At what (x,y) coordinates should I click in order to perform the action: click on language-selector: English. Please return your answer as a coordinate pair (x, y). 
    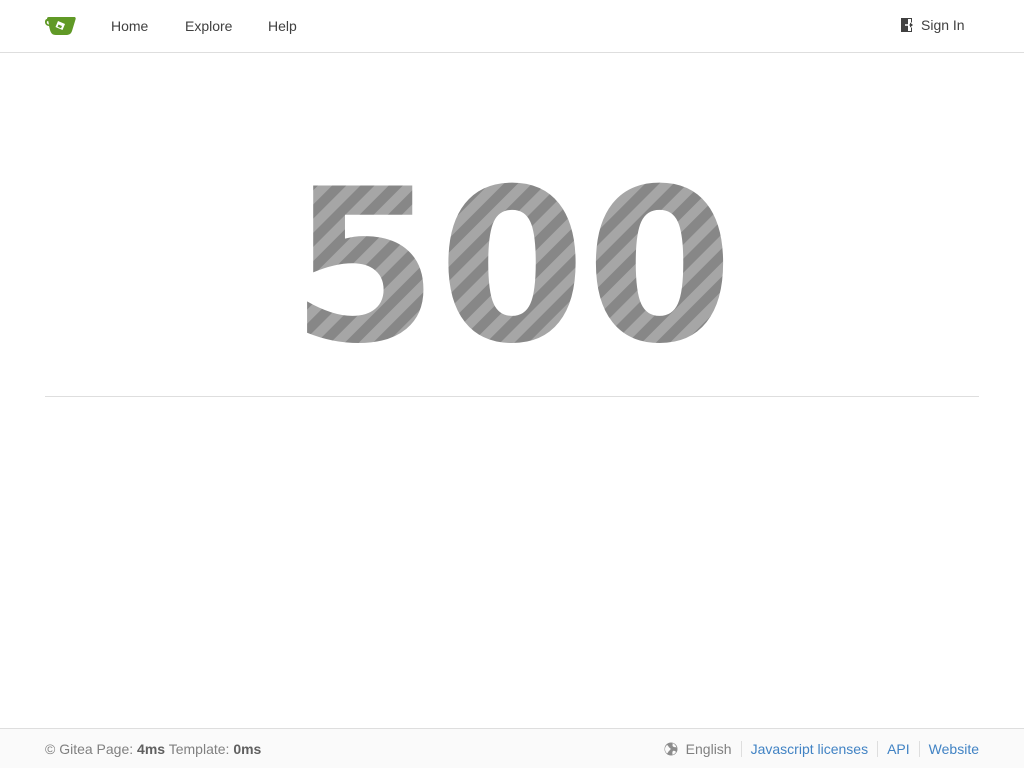
    Looking at the image, I should click on (713, 749).